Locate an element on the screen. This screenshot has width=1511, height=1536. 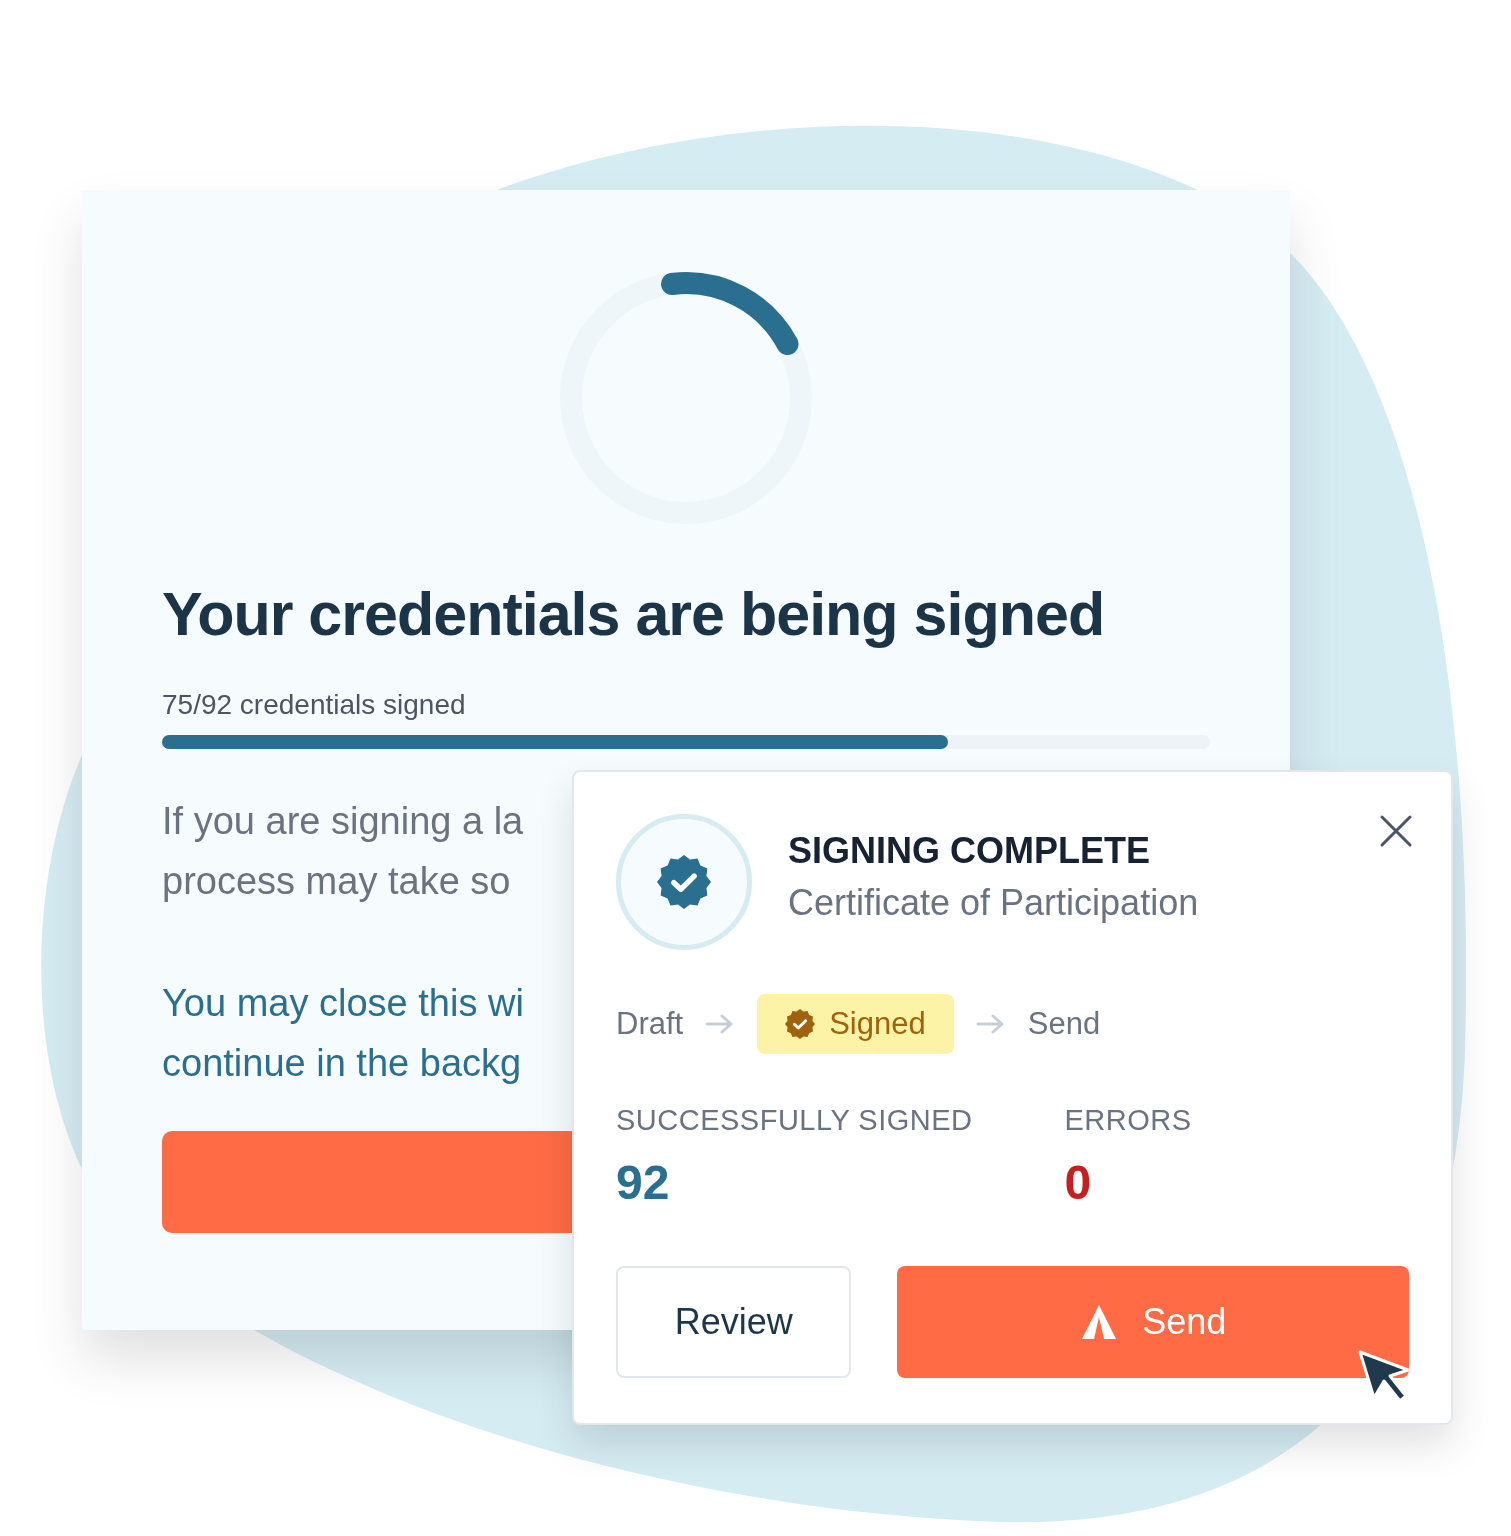
review-button: Review is located at coordinates (734, 1322).